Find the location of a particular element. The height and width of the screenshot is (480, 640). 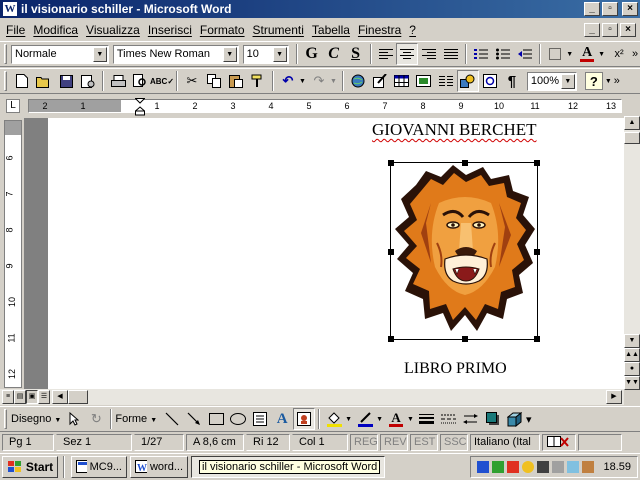

insert-excel-button is located at coordinates (424, 81).